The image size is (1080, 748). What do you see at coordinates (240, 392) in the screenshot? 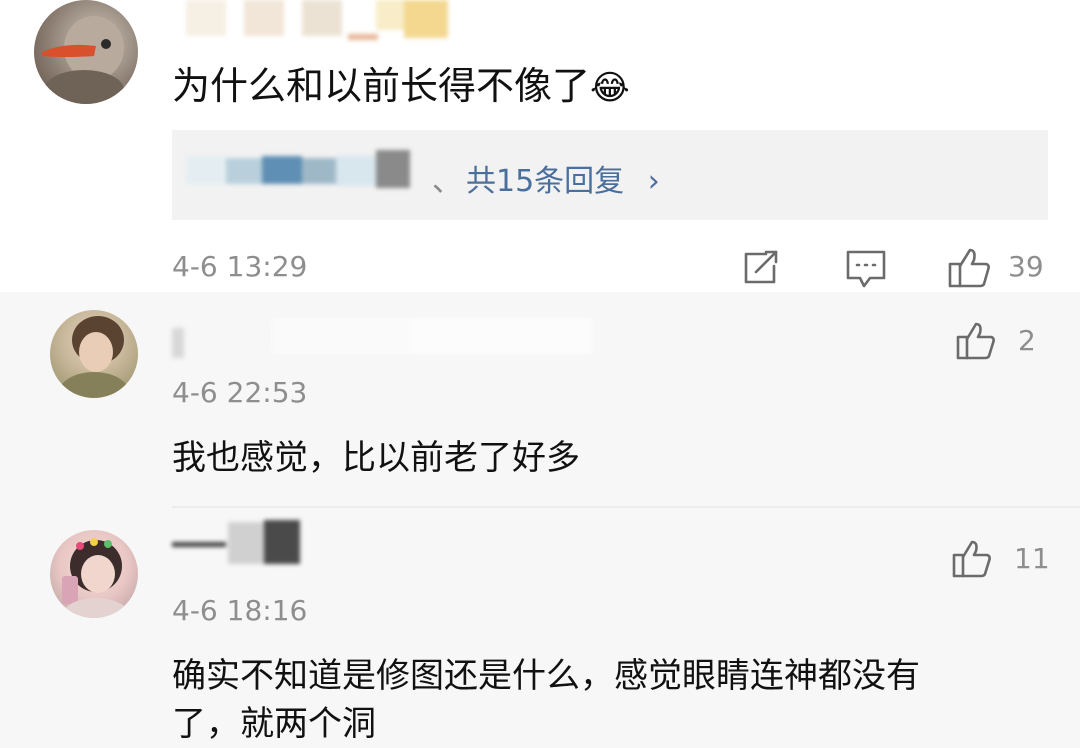
I see `reply-timestamp: 4-6 22:53` at bounding box center [240, 392].